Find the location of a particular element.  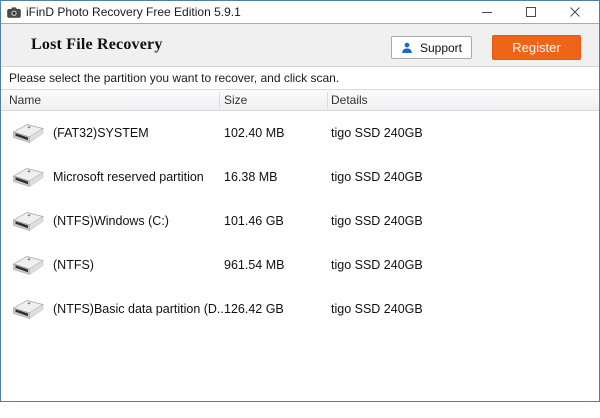

minimize-icon is located at coordinates (487, 12).